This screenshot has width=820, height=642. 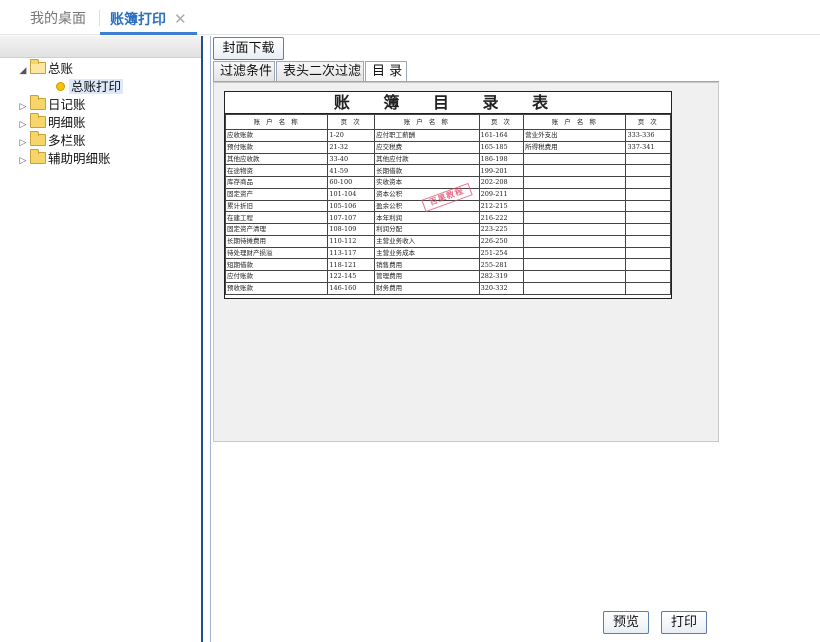 I want to click on account-name-cell: 在途物资, so click(x=276, y=170).